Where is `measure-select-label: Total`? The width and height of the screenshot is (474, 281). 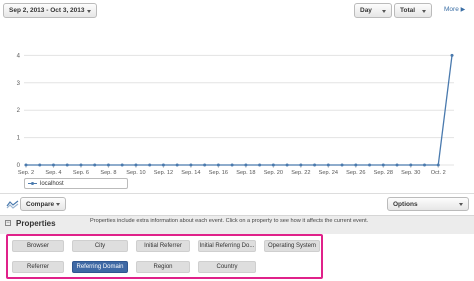 measure-select-label: Total is located at coordinates (408, 10).